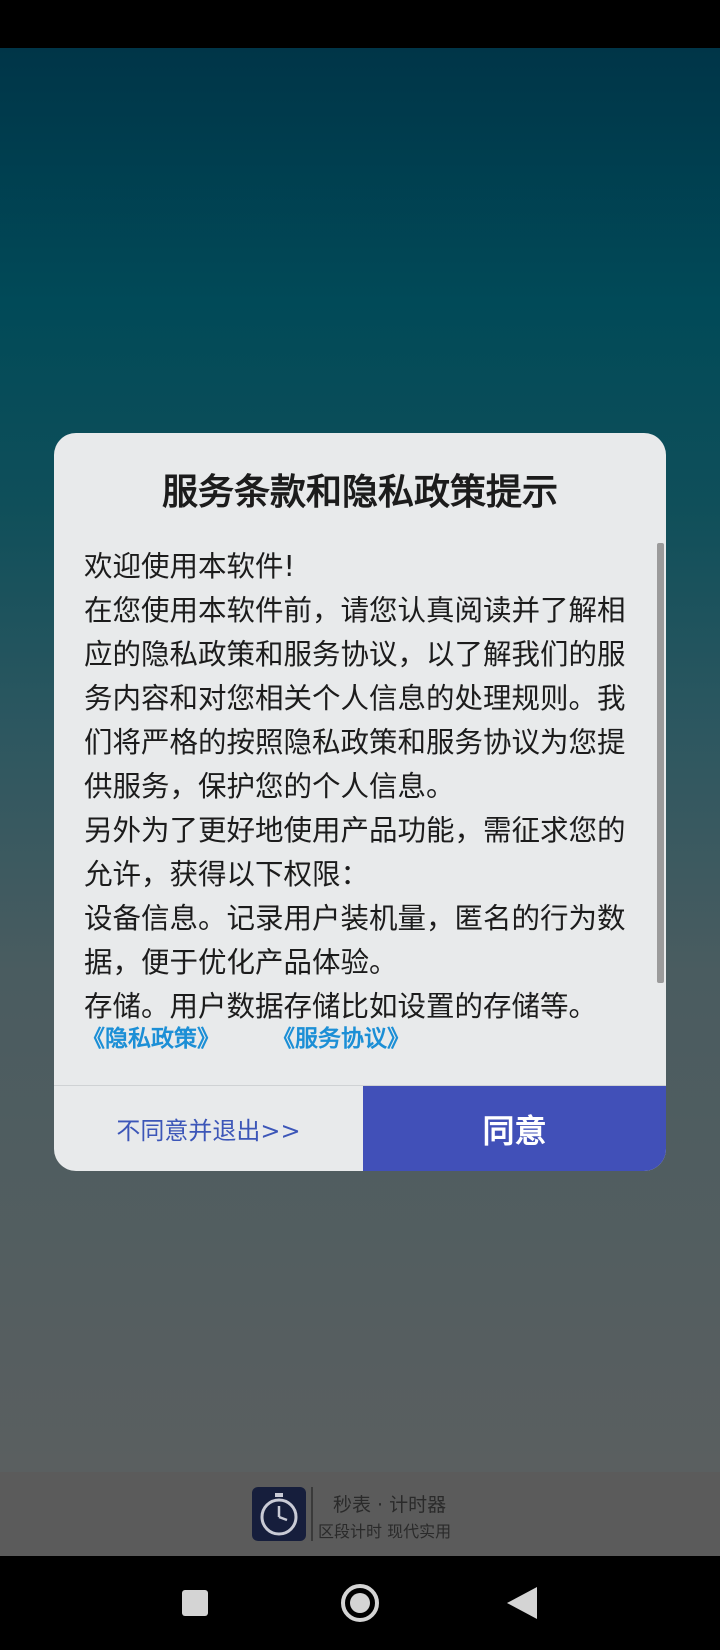 The height and width of the screenshot is (1650, 720). I want to click on policy-links: 《隐私政策》 《服务协议》, so click(246, 1037).